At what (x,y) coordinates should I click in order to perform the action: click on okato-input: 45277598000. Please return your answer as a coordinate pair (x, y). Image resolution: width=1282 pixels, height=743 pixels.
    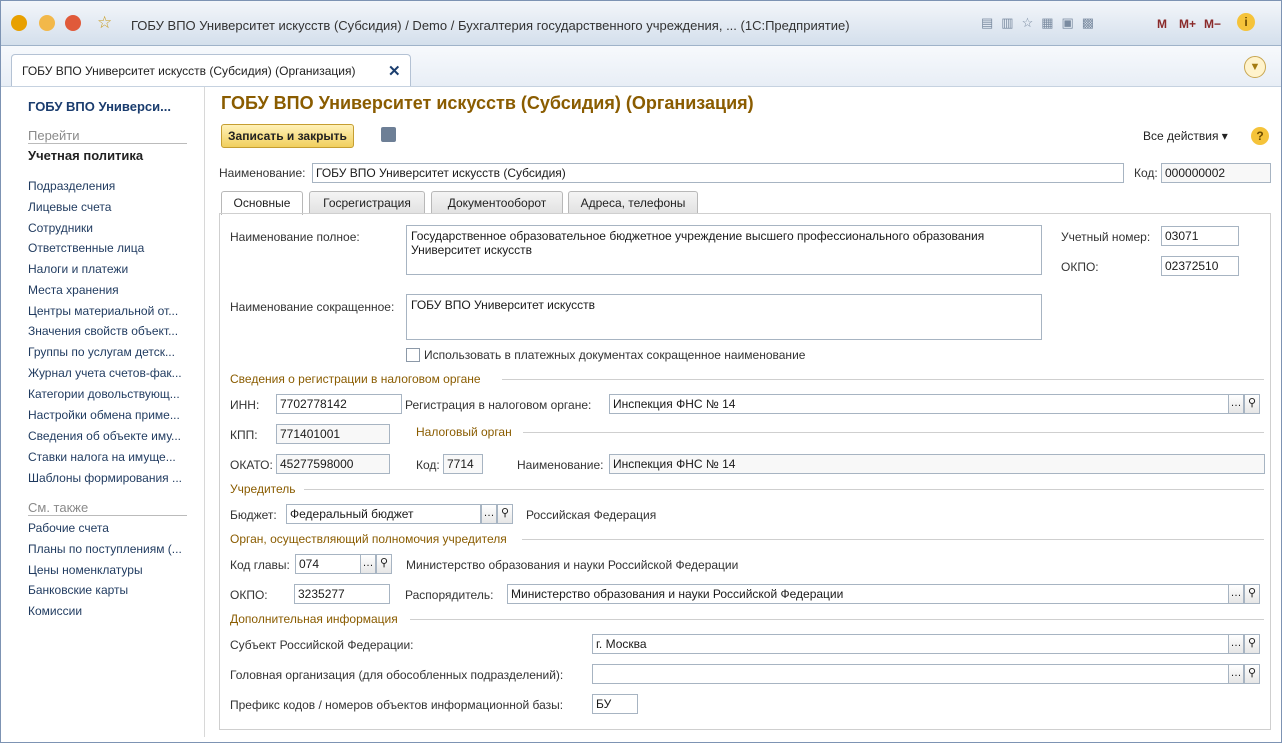
    Looking at the image, I should click on (333, 464).